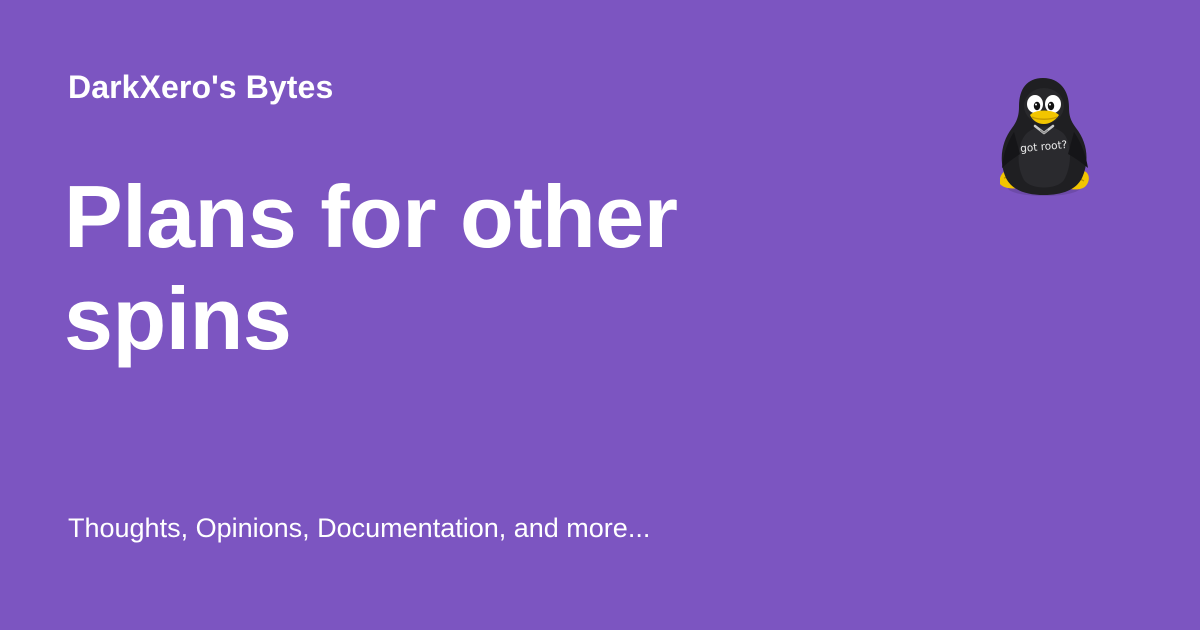 The width and height of the screenshot is (1200, 630). I want to click on penguin-got-root-icon: got root?, so click(1044, 138).